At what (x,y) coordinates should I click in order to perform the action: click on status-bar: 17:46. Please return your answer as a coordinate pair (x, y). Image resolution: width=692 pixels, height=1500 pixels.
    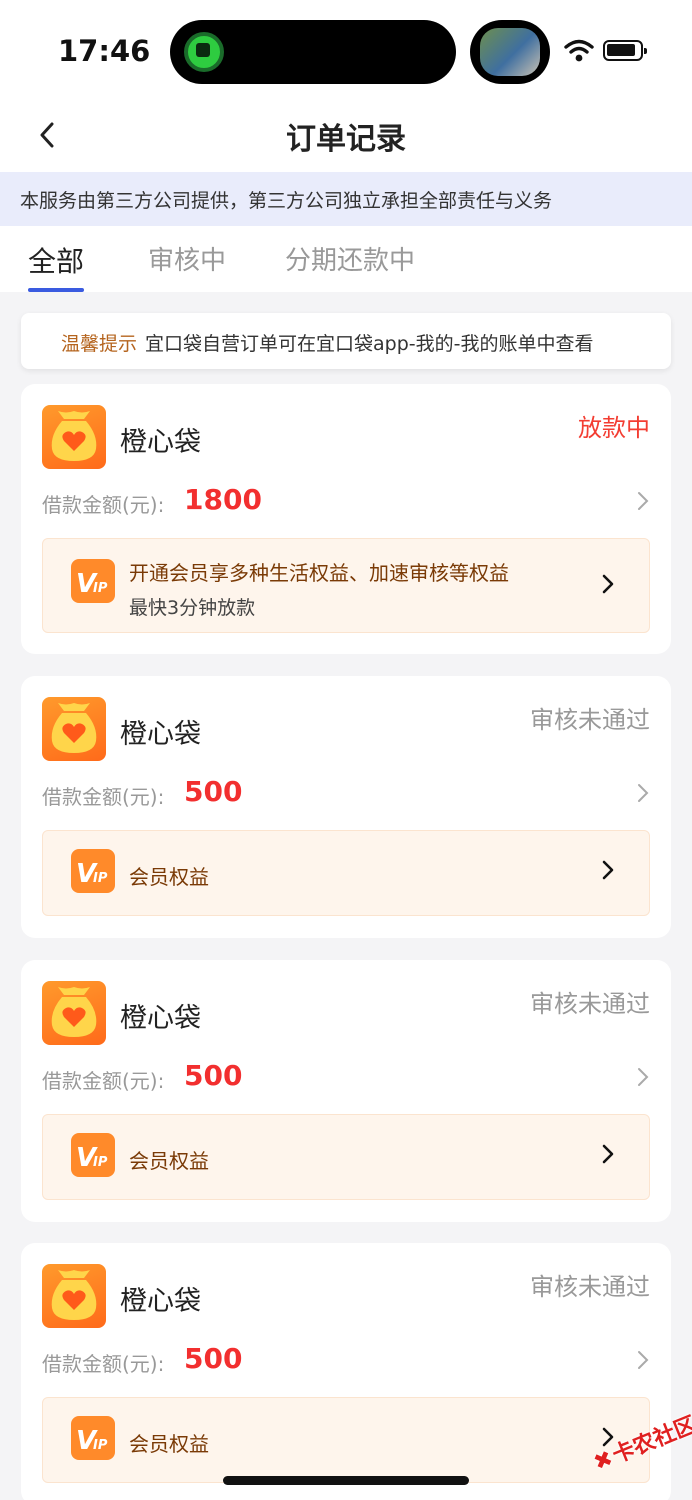
    Looking at the image, I should click on (346, 52).